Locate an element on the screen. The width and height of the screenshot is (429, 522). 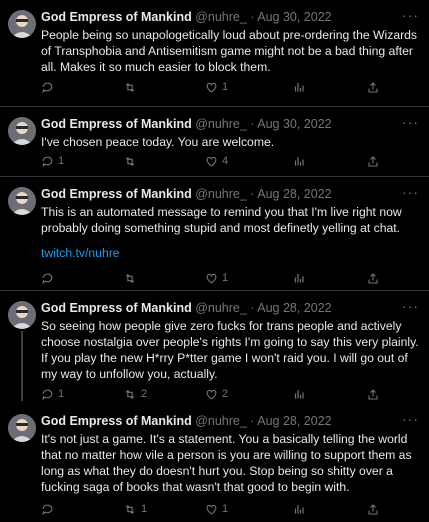
tweet-link: twitch.tv/nuhre is located at coordinates (230, 253).